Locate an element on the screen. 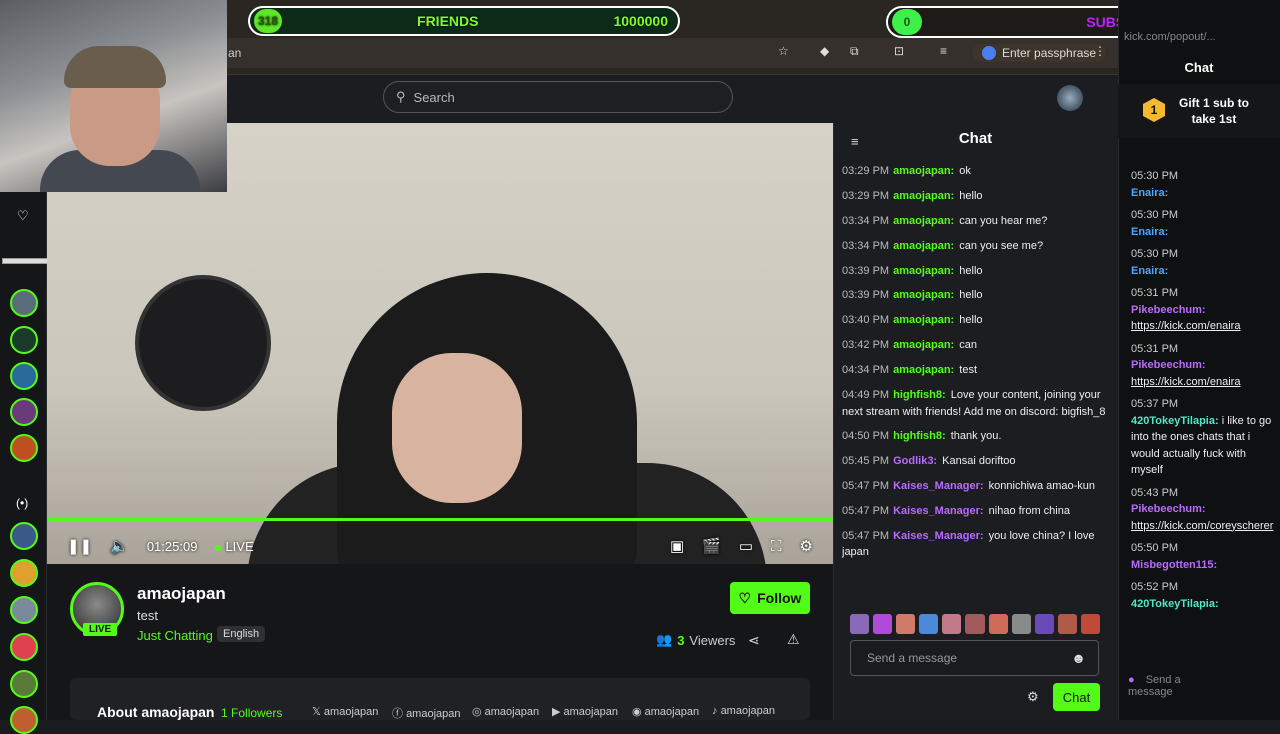 This screenshot has width=1280, height=734. viewer-count: 👥 3 Viewers is located at coordinates (695, 640).